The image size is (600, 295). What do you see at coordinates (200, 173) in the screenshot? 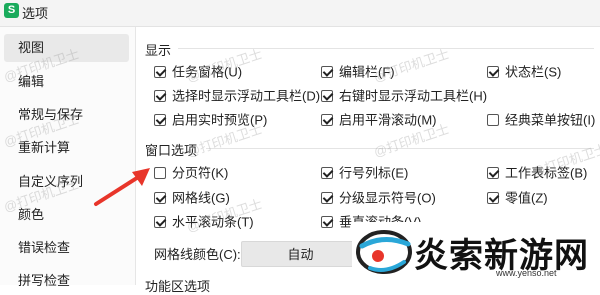
I see `checkbox-label: 分页符(K)` at bounding box center [200, 173].